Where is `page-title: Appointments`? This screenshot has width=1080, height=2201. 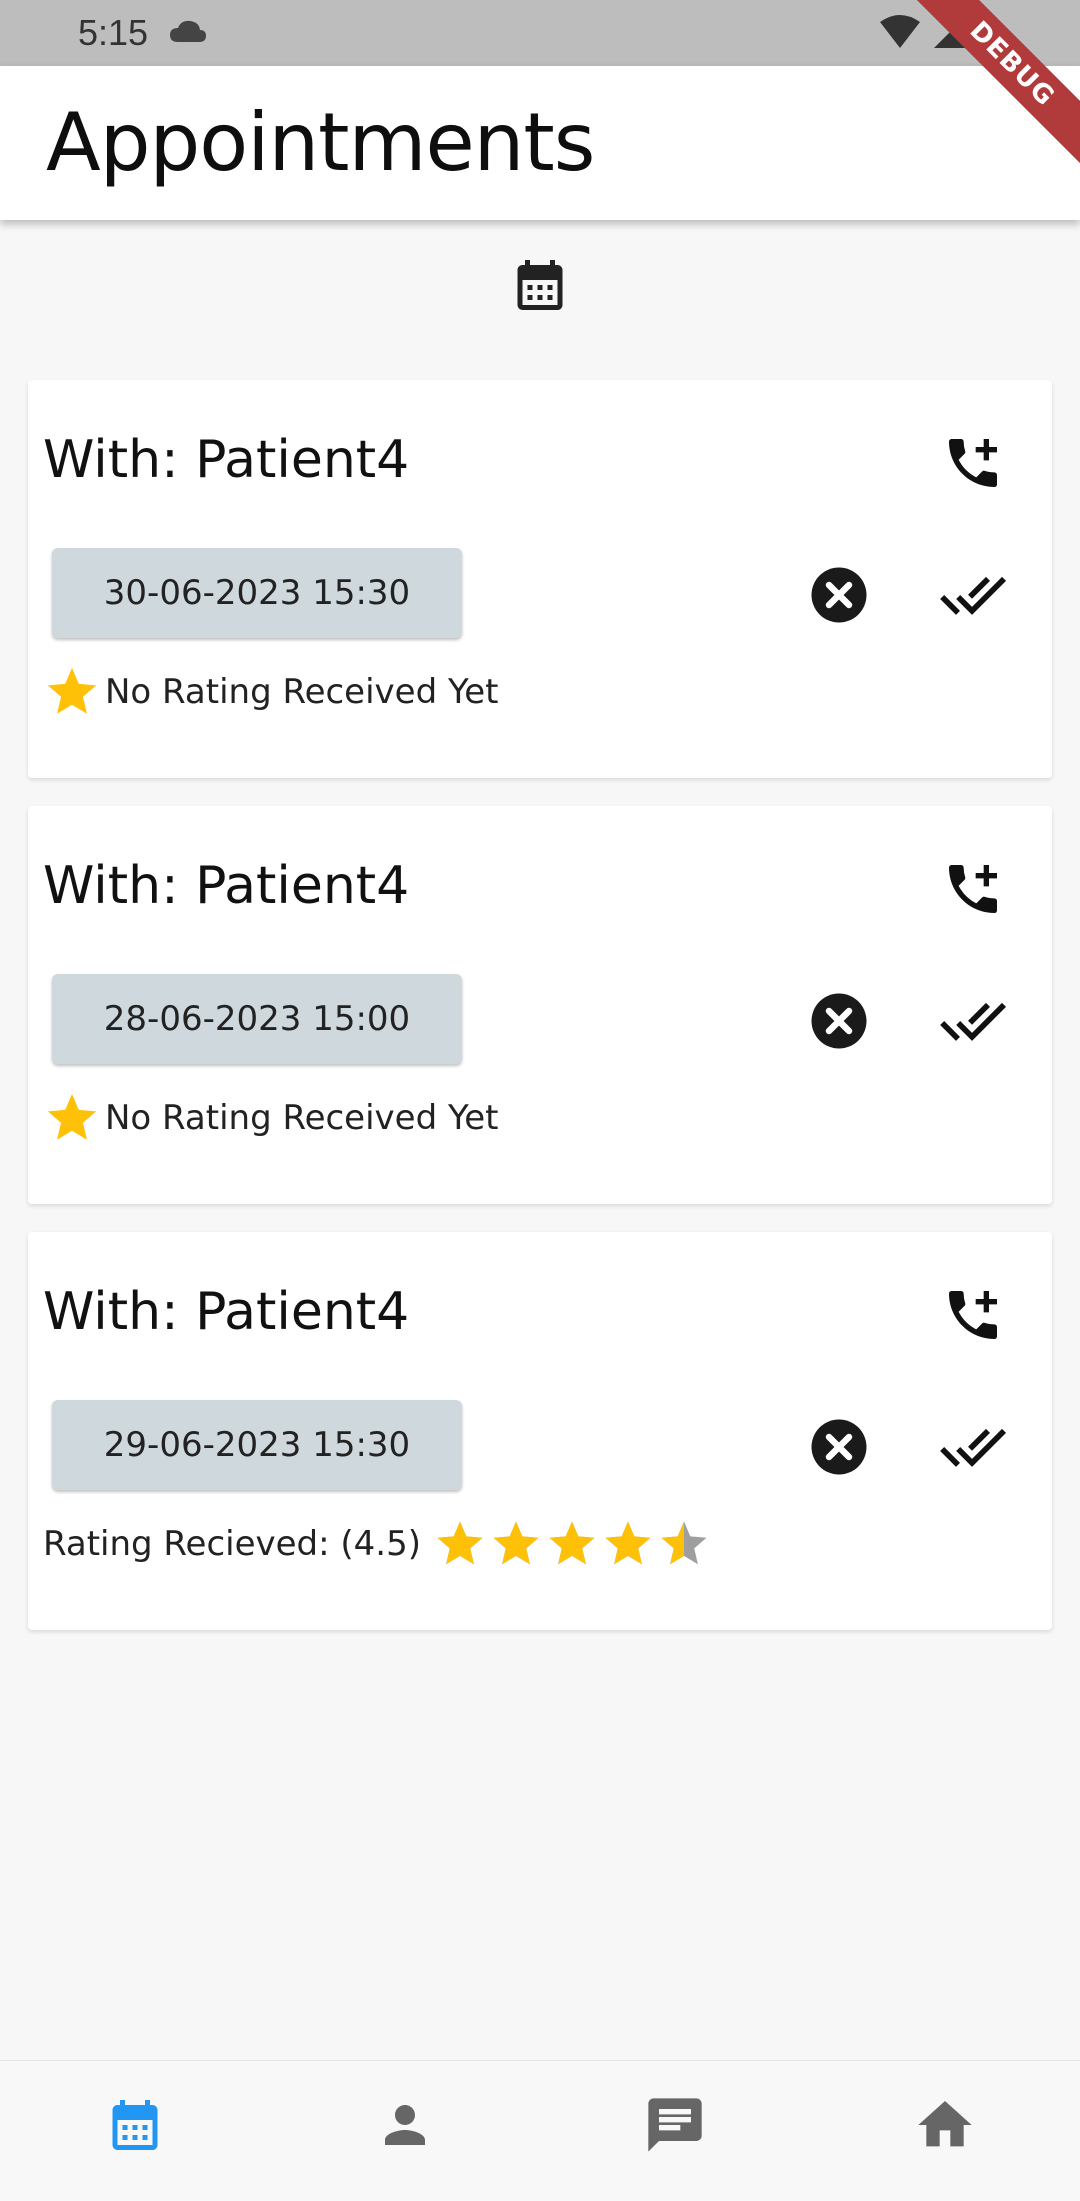 page-title: Appointments is located at coordinates (320, 142).